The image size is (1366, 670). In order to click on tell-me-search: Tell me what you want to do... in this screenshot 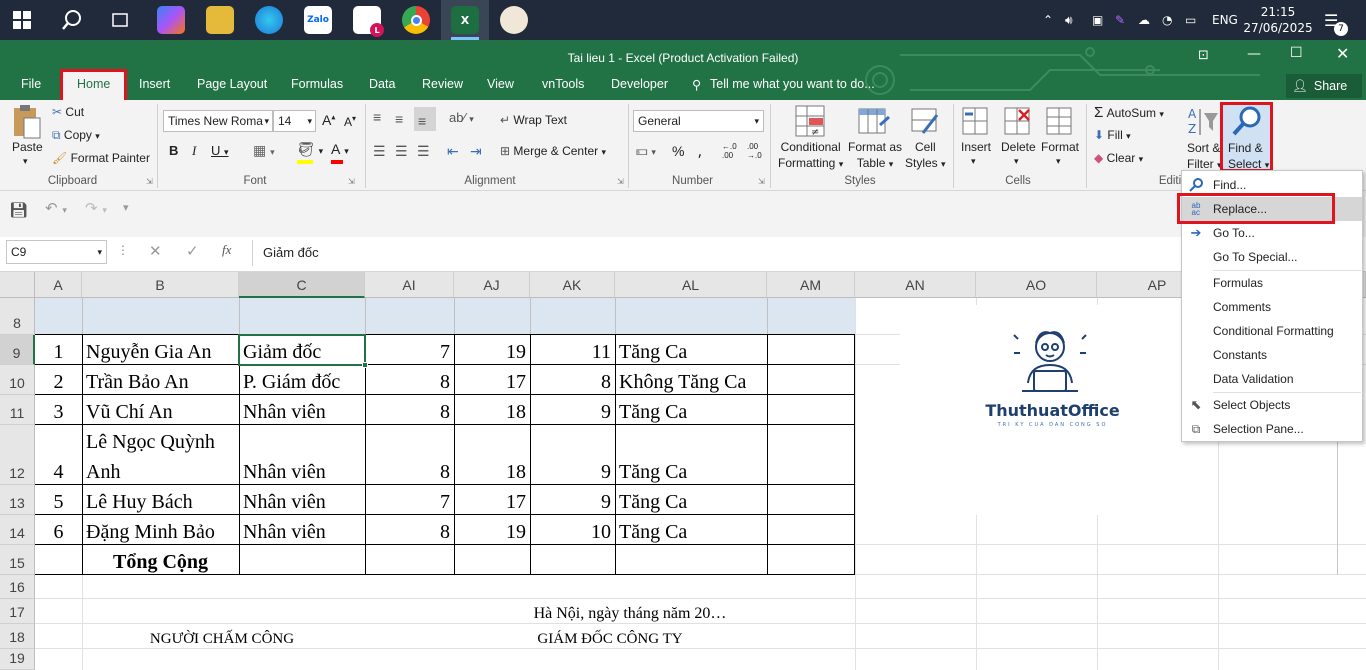, I will do `click(792, 84)`.